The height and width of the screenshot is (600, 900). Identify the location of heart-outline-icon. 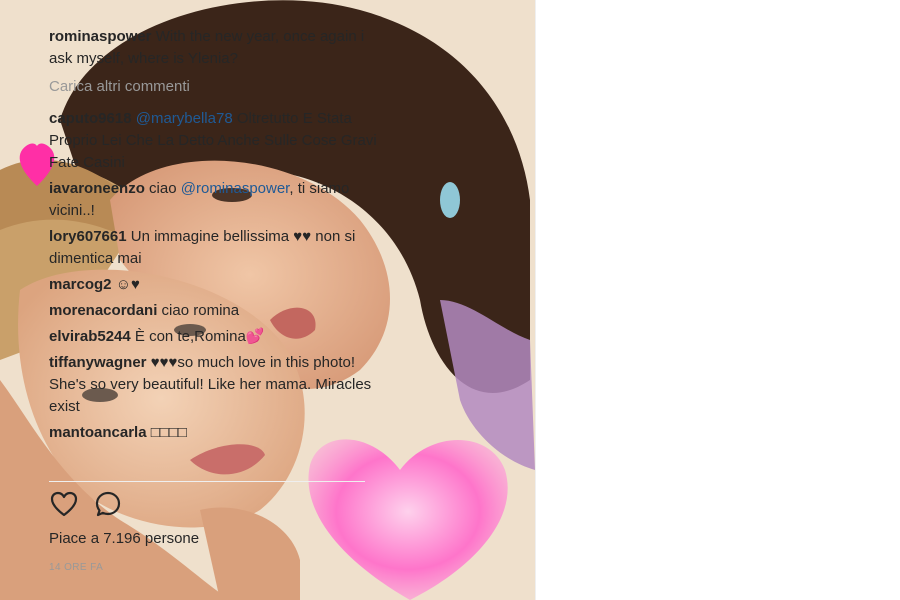
(64, 504).